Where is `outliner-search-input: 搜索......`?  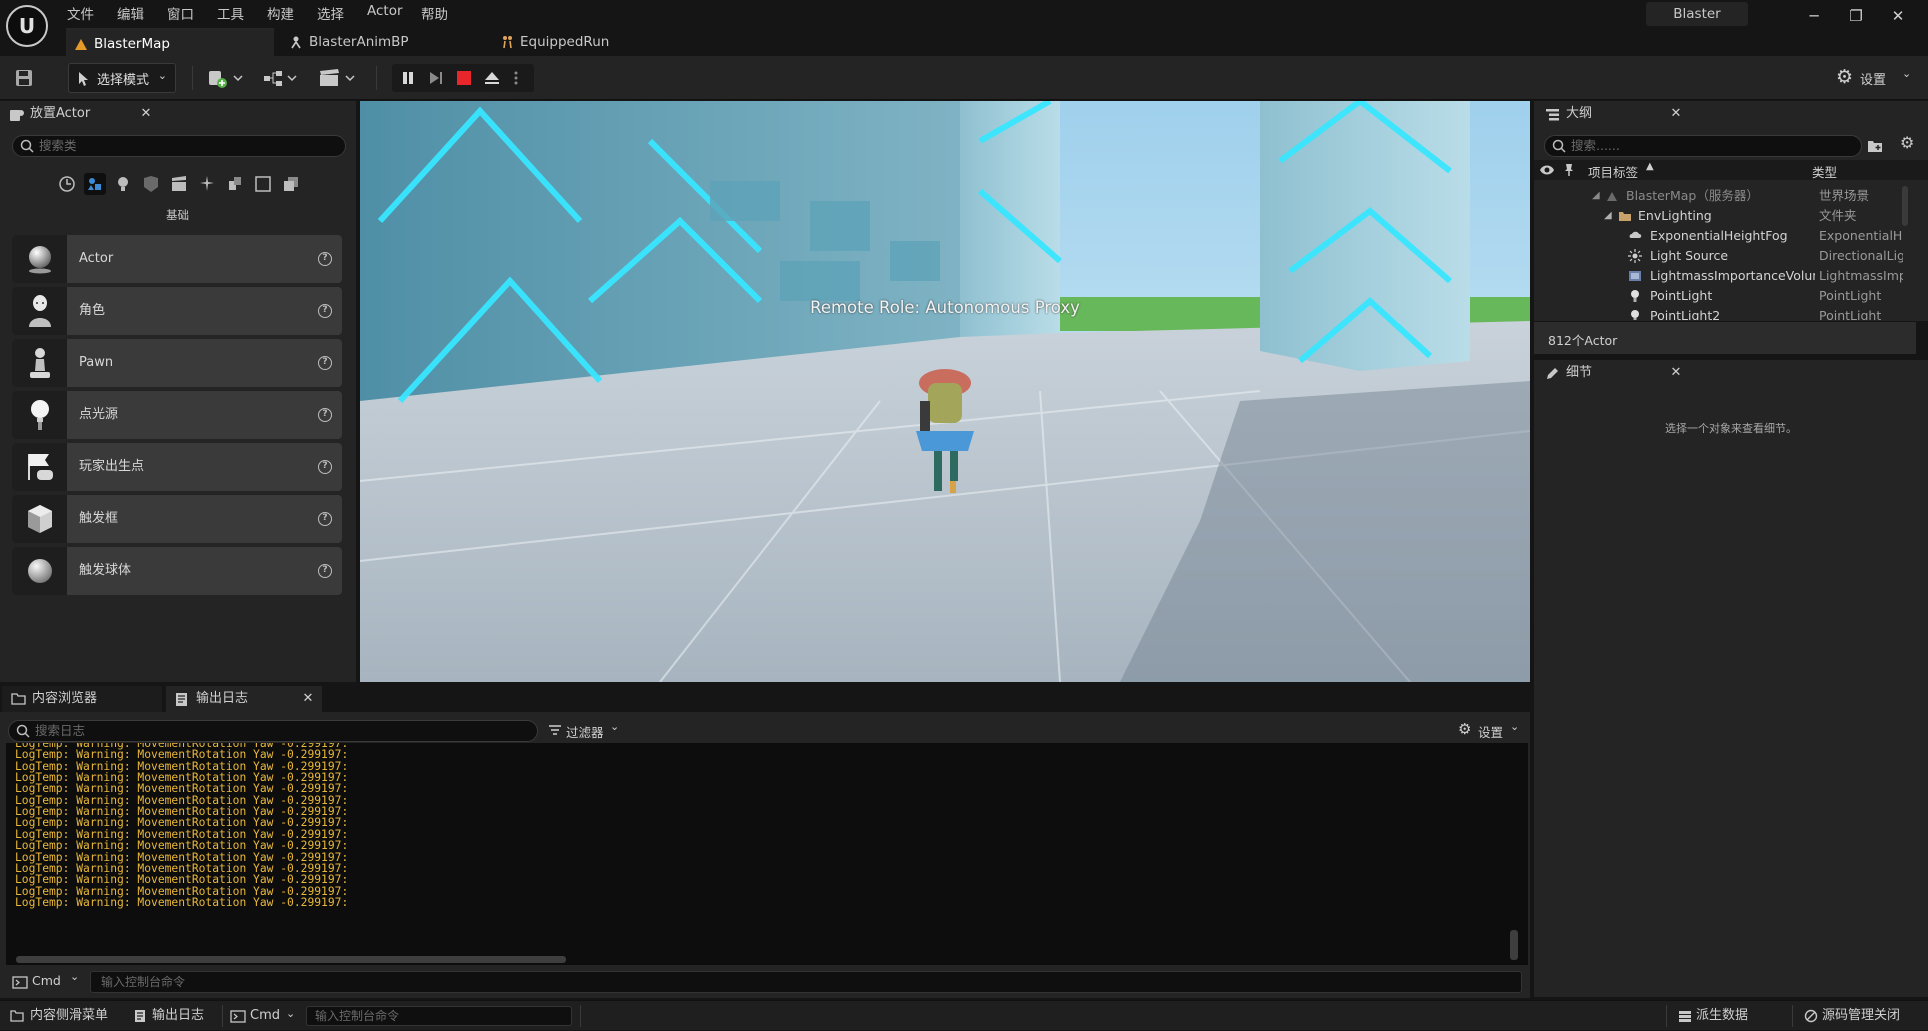
outliner-search-input: 搜索...... is located at coordinates (1703, 146).